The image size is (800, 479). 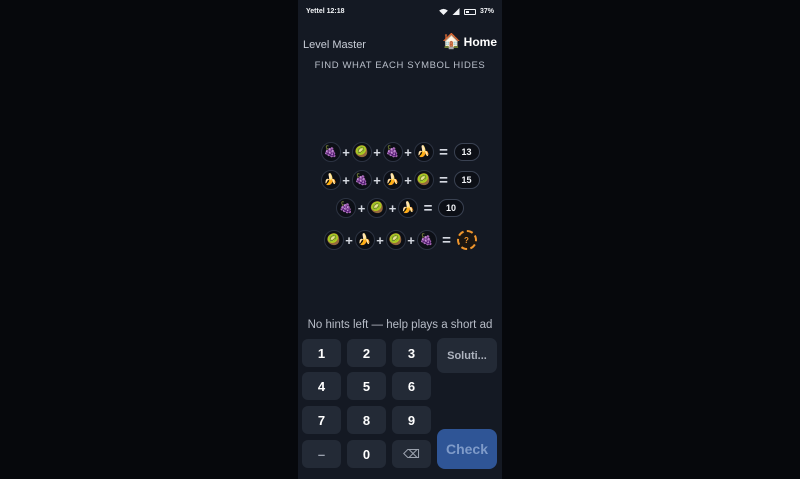 What do you see at coordinates (366, 454) in the screenshot?
I see `key-0: 0` at bounding box center [366, 454].